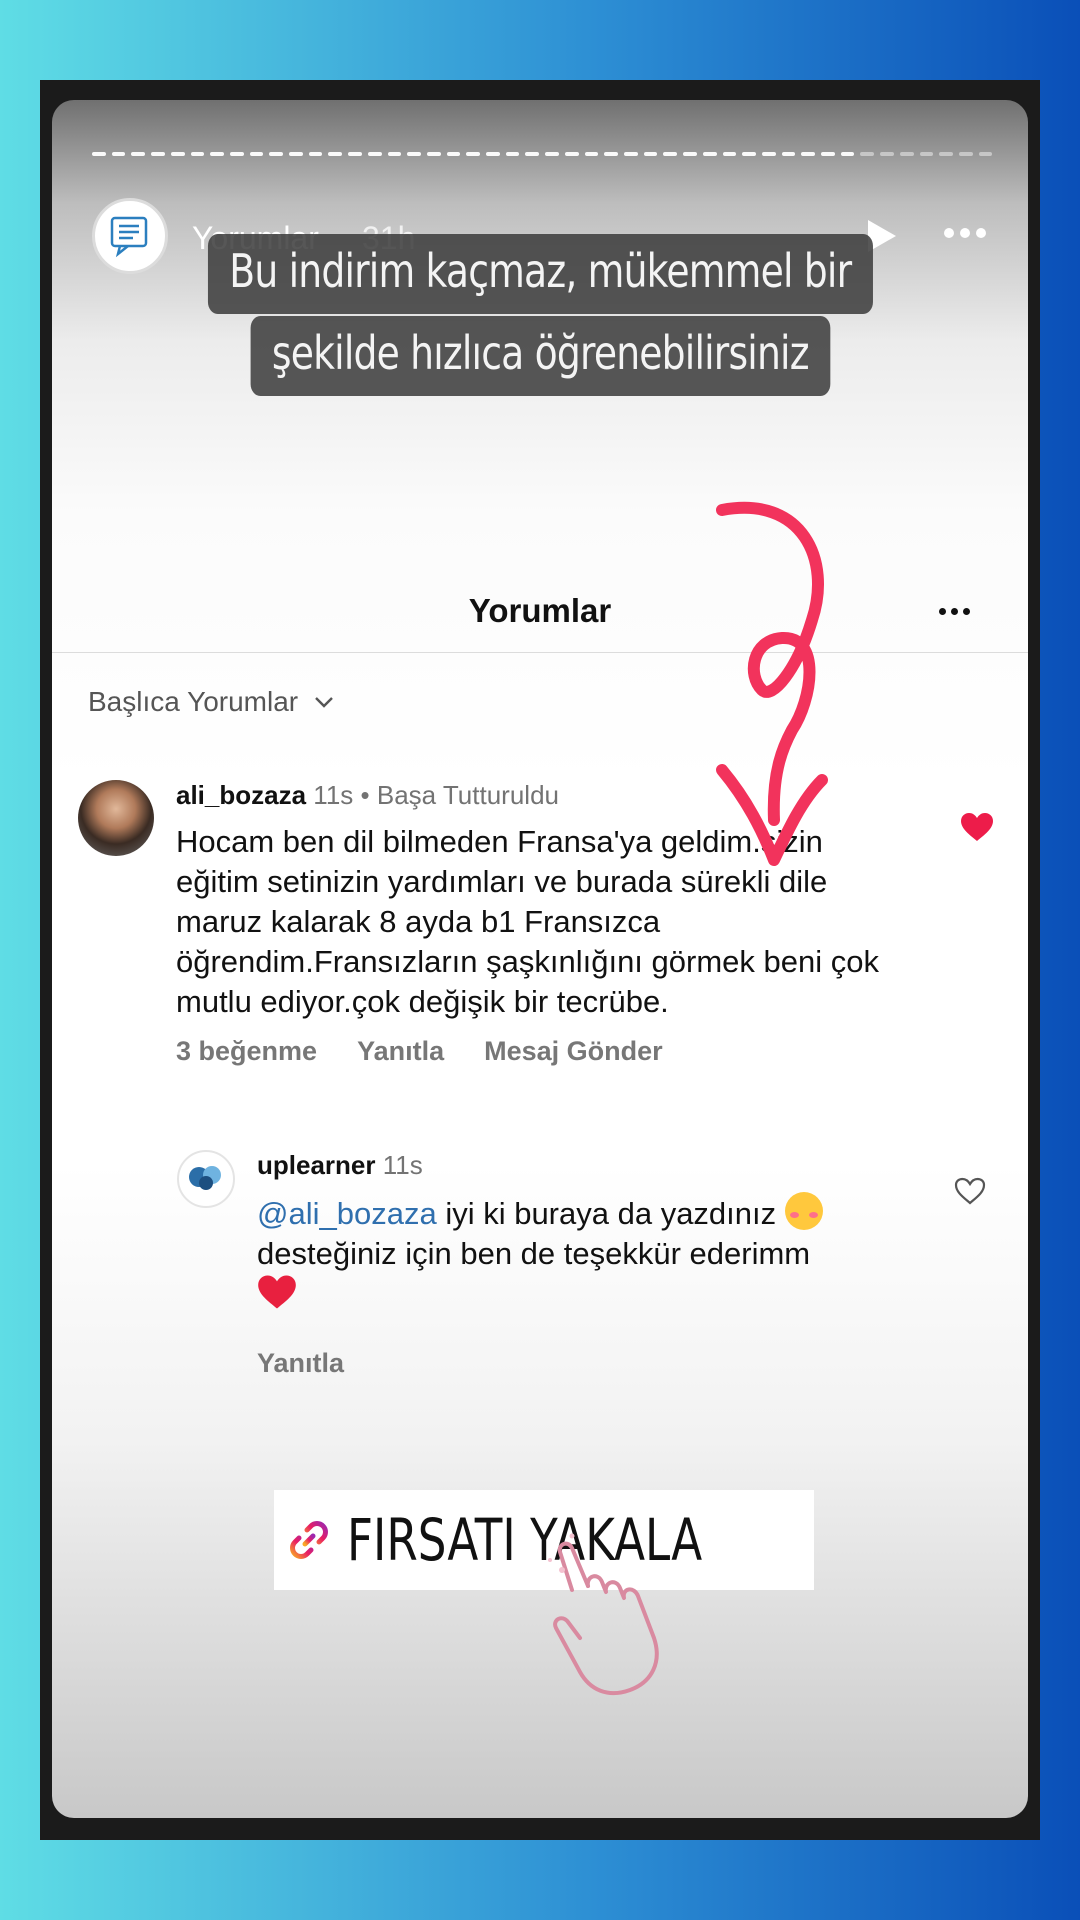 The image size is (1080, 1920). I want to click on comment-meta: ali_bozaza 11s • Başa Tutturuldu, so click(367, 795).